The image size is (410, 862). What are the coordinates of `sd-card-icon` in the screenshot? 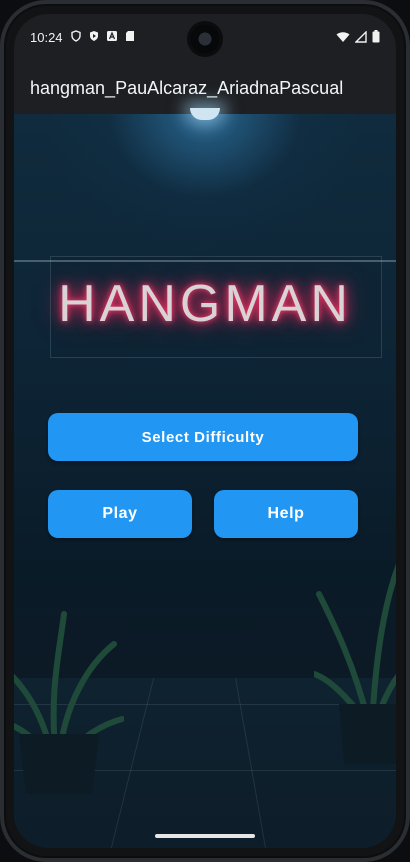 It's located at (130, 36).